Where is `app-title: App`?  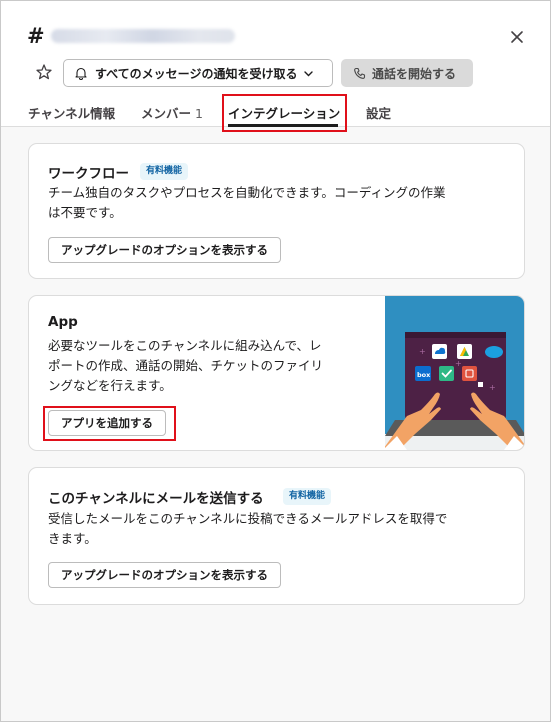 app-title: App is located at coordinates (63, 322).